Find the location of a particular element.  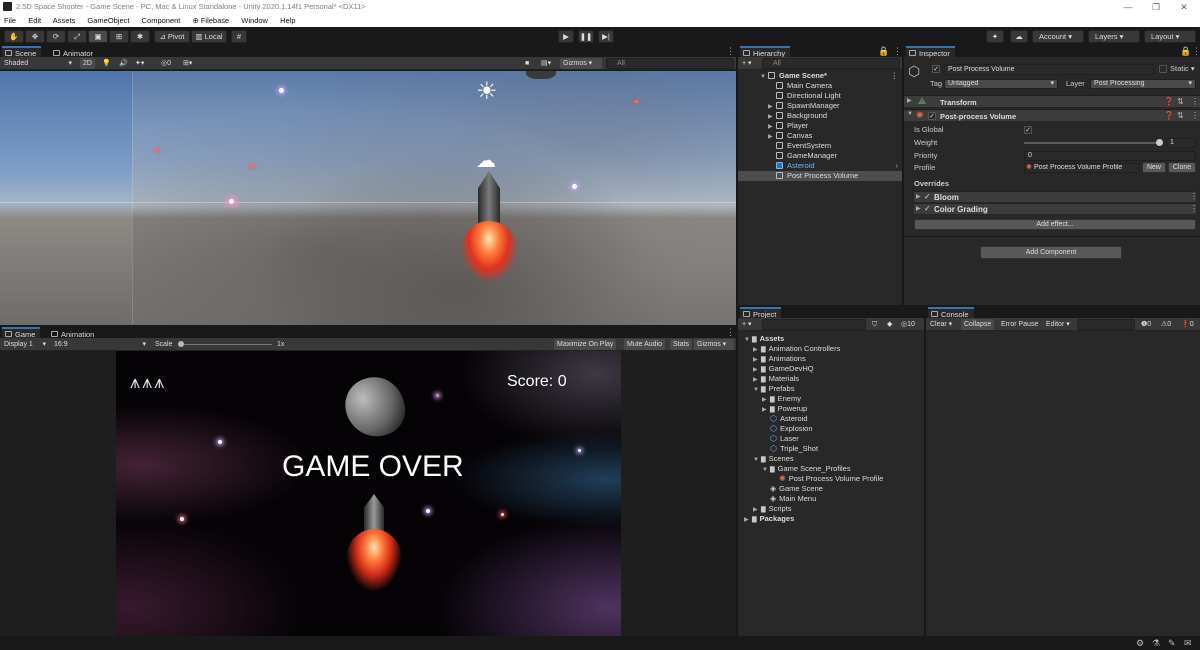

tab-game: Game is located at coordinates (21, 333).